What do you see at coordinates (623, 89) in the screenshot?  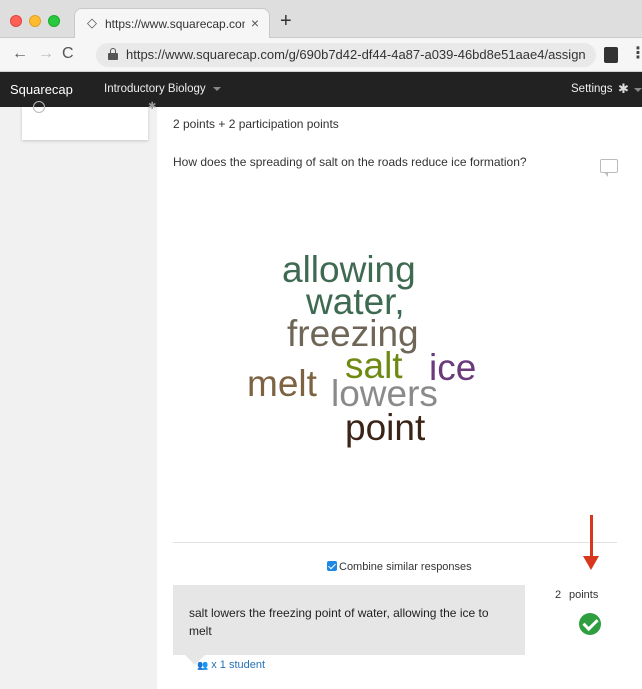 I see `gear-icon: ✱` at bounding box center [623, 89].